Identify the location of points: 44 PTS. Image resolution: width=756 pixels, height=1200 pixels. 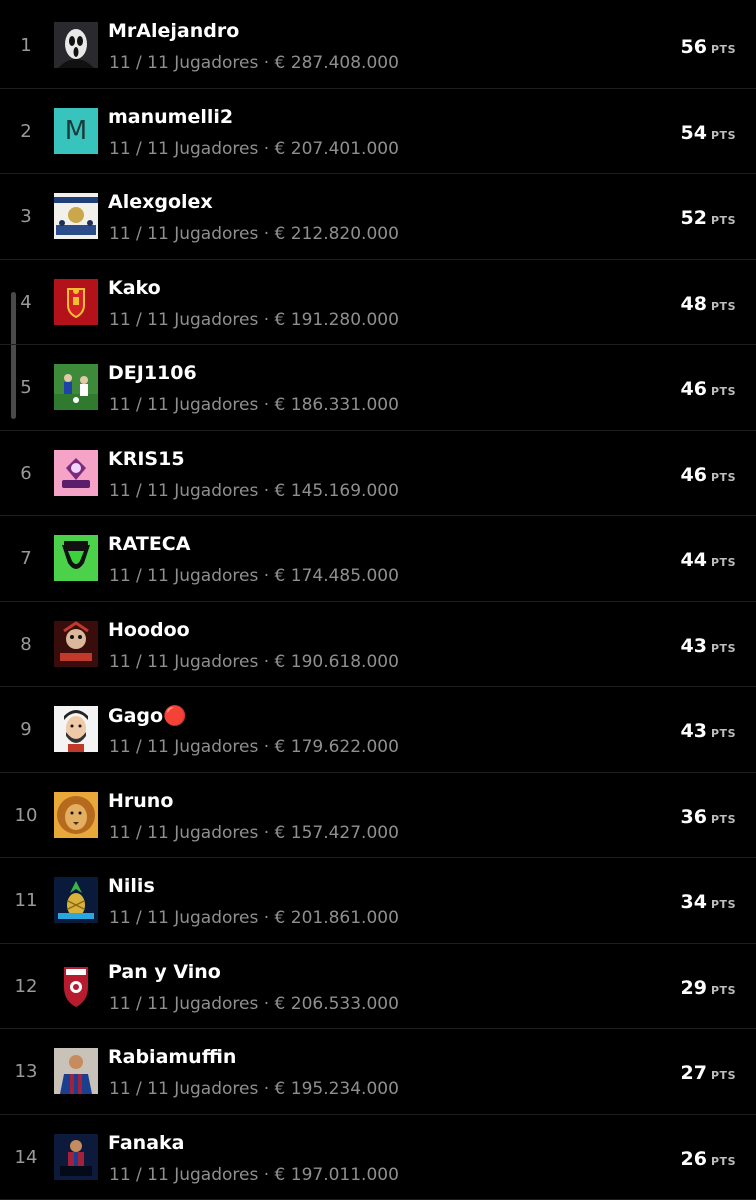
(708, 560).